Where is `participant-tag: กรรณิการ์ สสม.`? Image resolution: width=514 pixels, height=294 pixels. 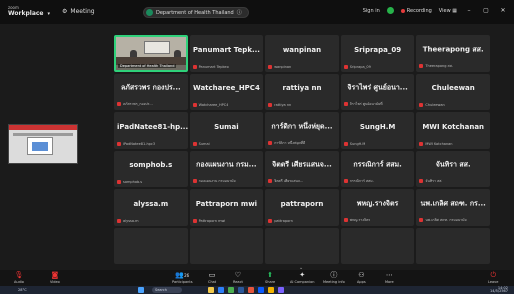
participant-tag: กรรณิการ์ สสม. is located at coordinates (358, 181).